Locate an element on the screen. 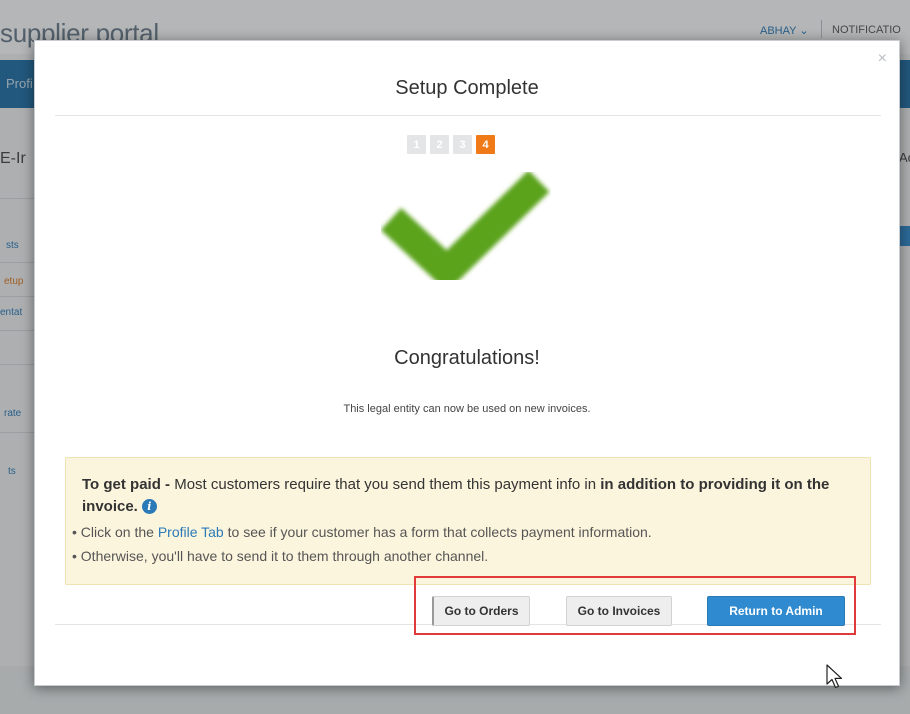  step-4-active: 4 is located at coordinates (485, 144).